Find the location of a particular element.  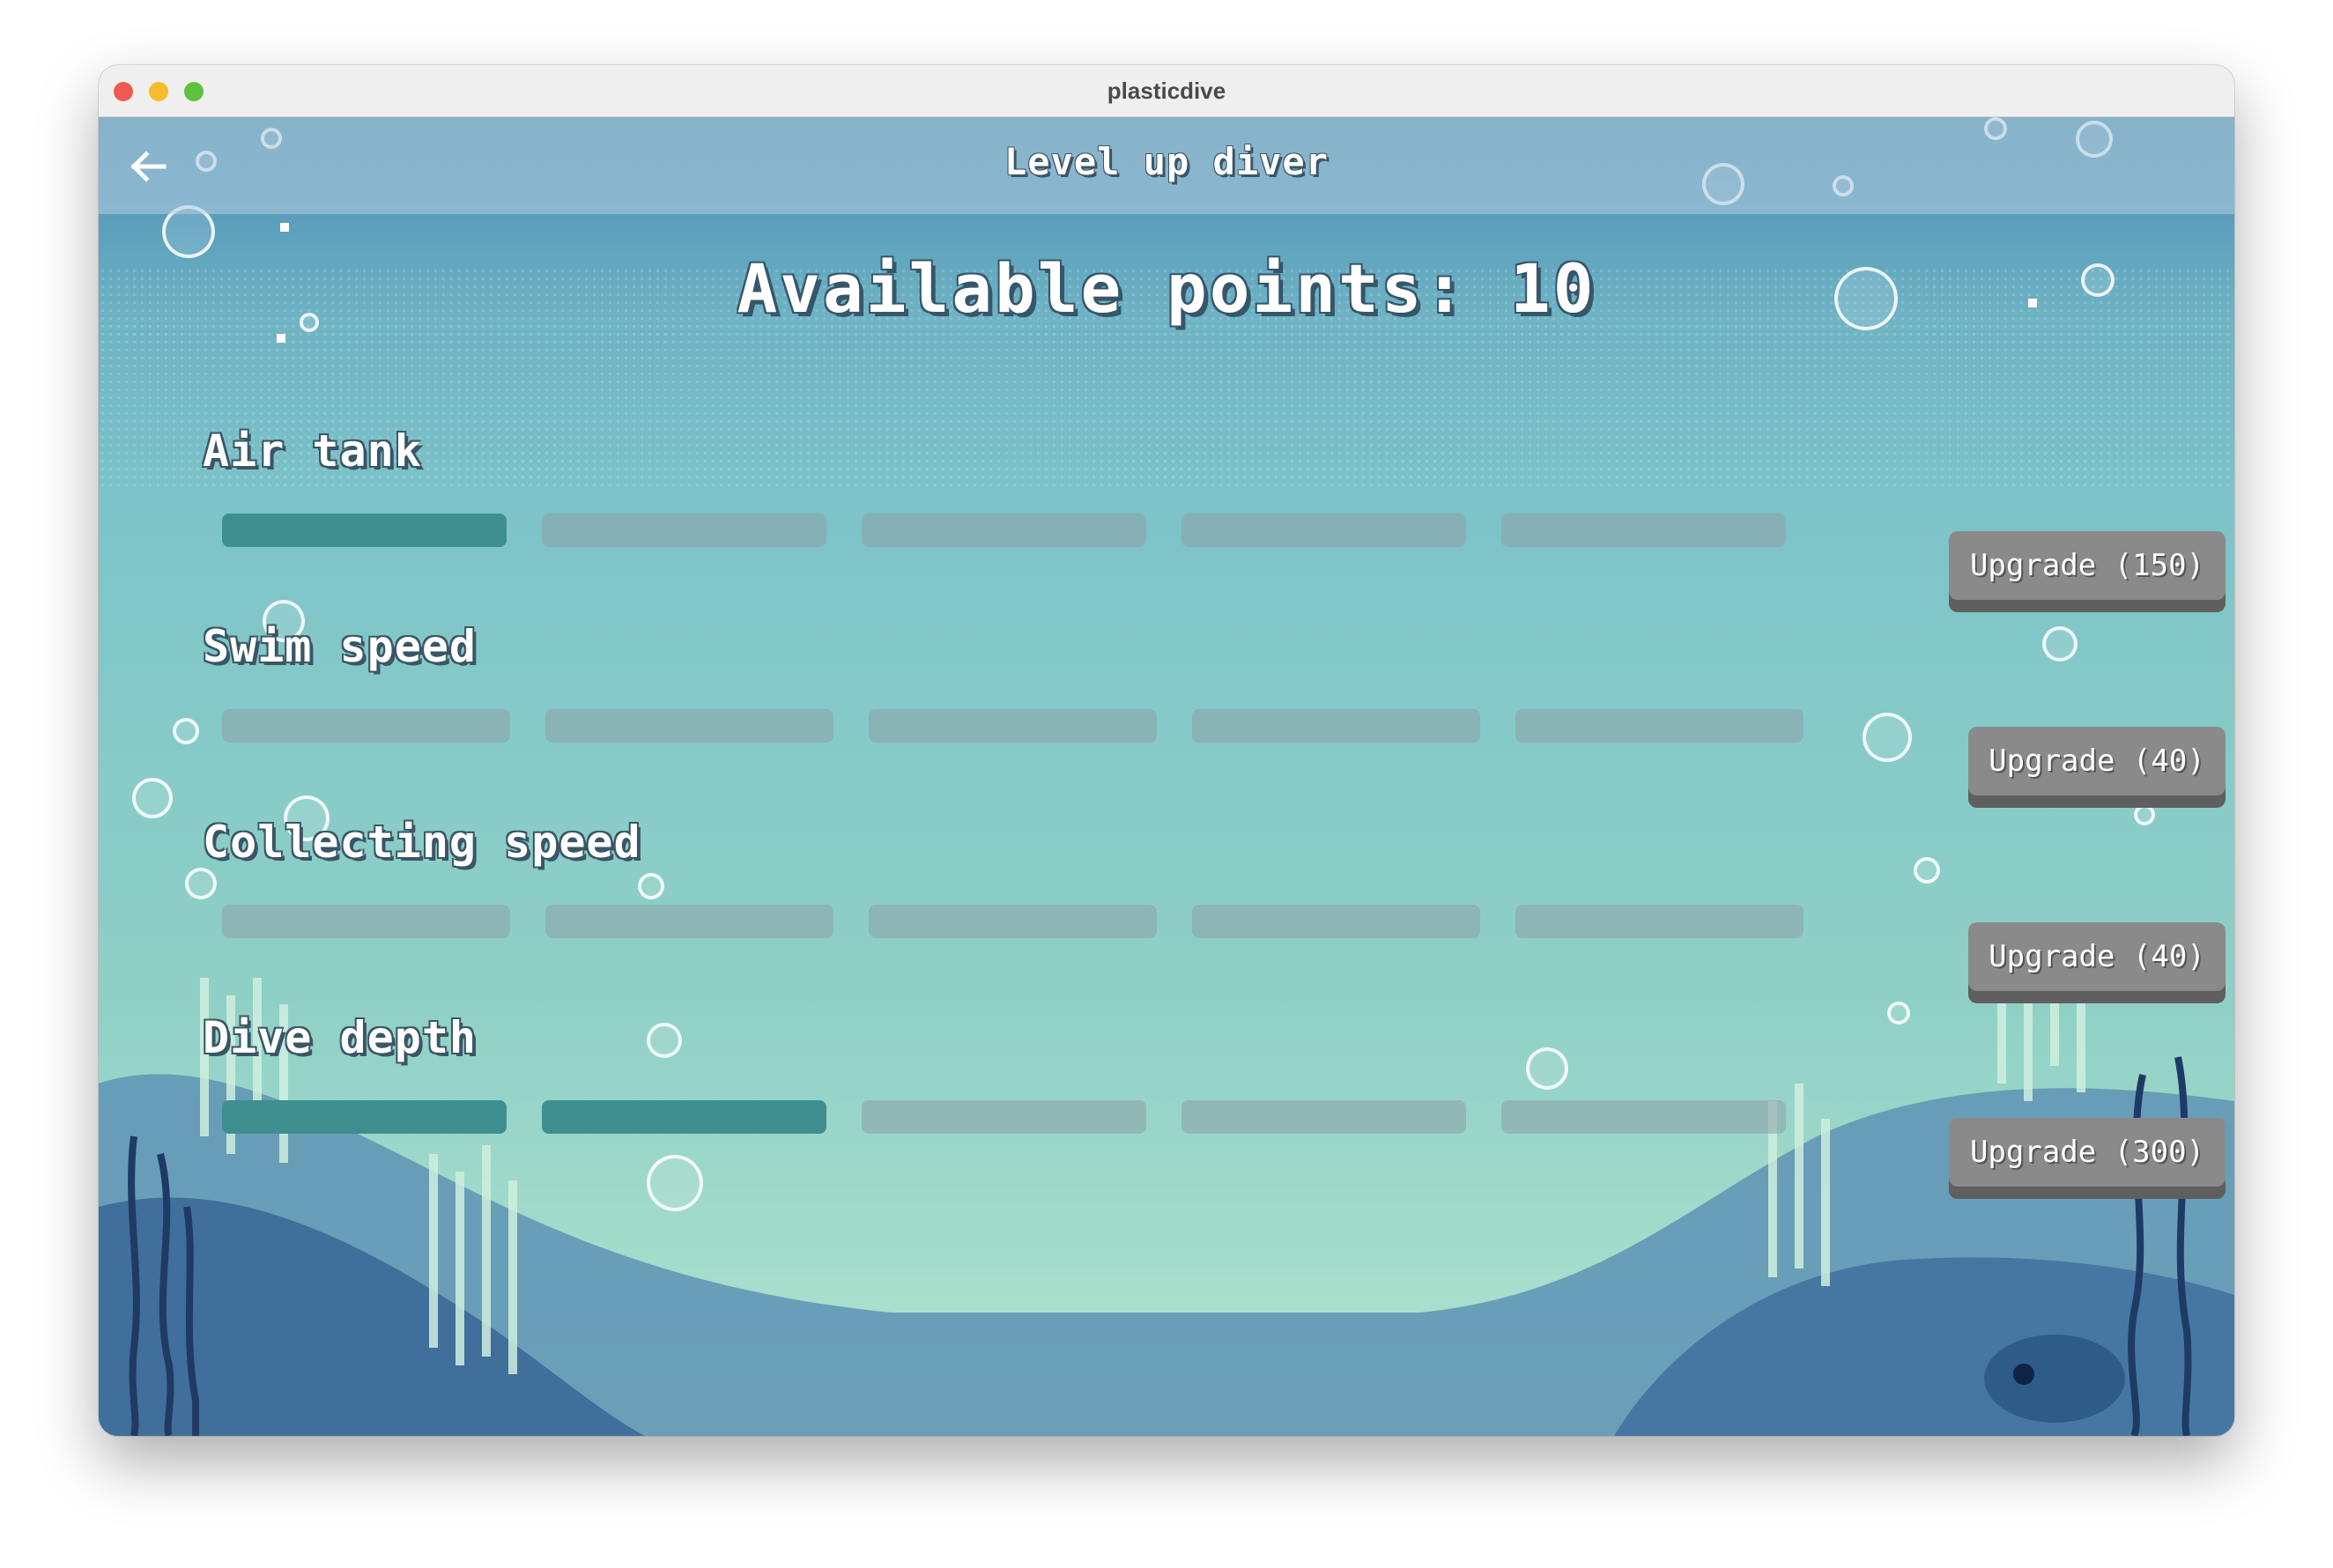

upgrade-name: Collecting speed is located at coordinates (422, 842).